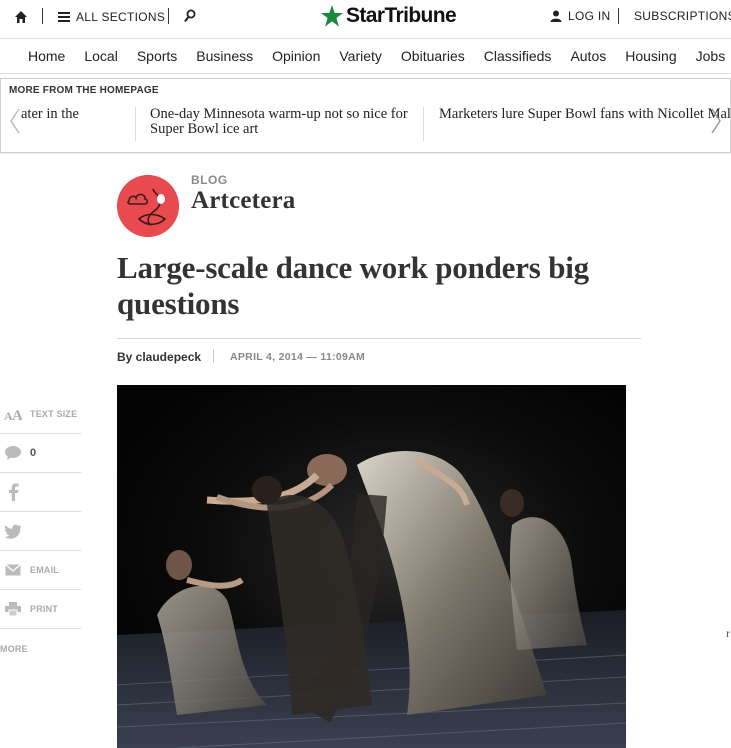 This screenshot has width=731, height=748. What do you see at coordinates (40, 453) in the screenshot?
I see `comments-button: 0` at bounding box center [40, 453].